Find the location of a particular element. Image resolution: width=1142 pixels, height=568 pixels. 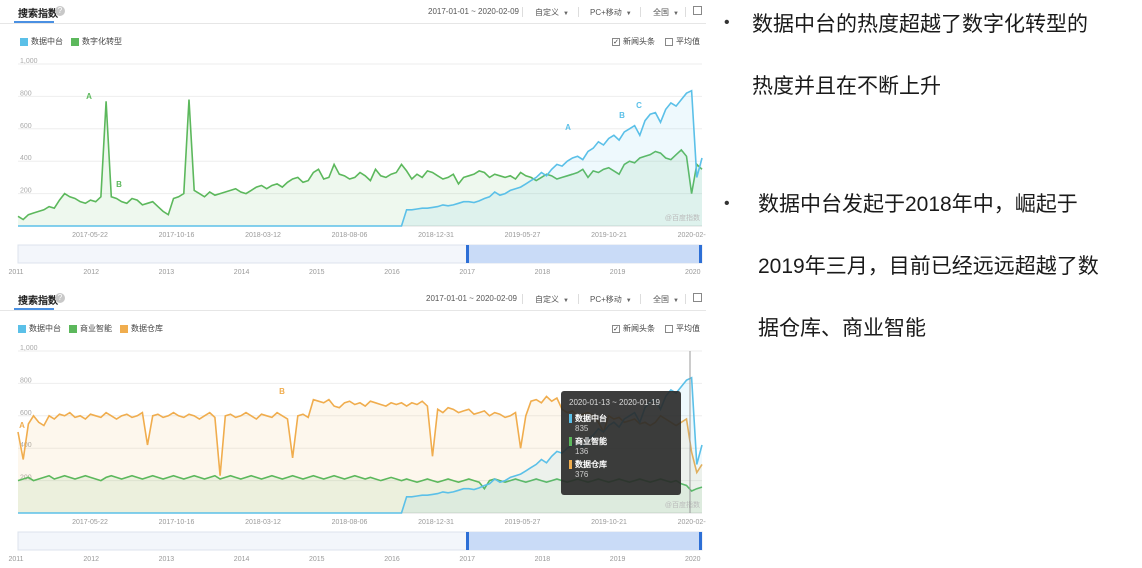

option-label: 平均值 is located at coordinates (688, 328).